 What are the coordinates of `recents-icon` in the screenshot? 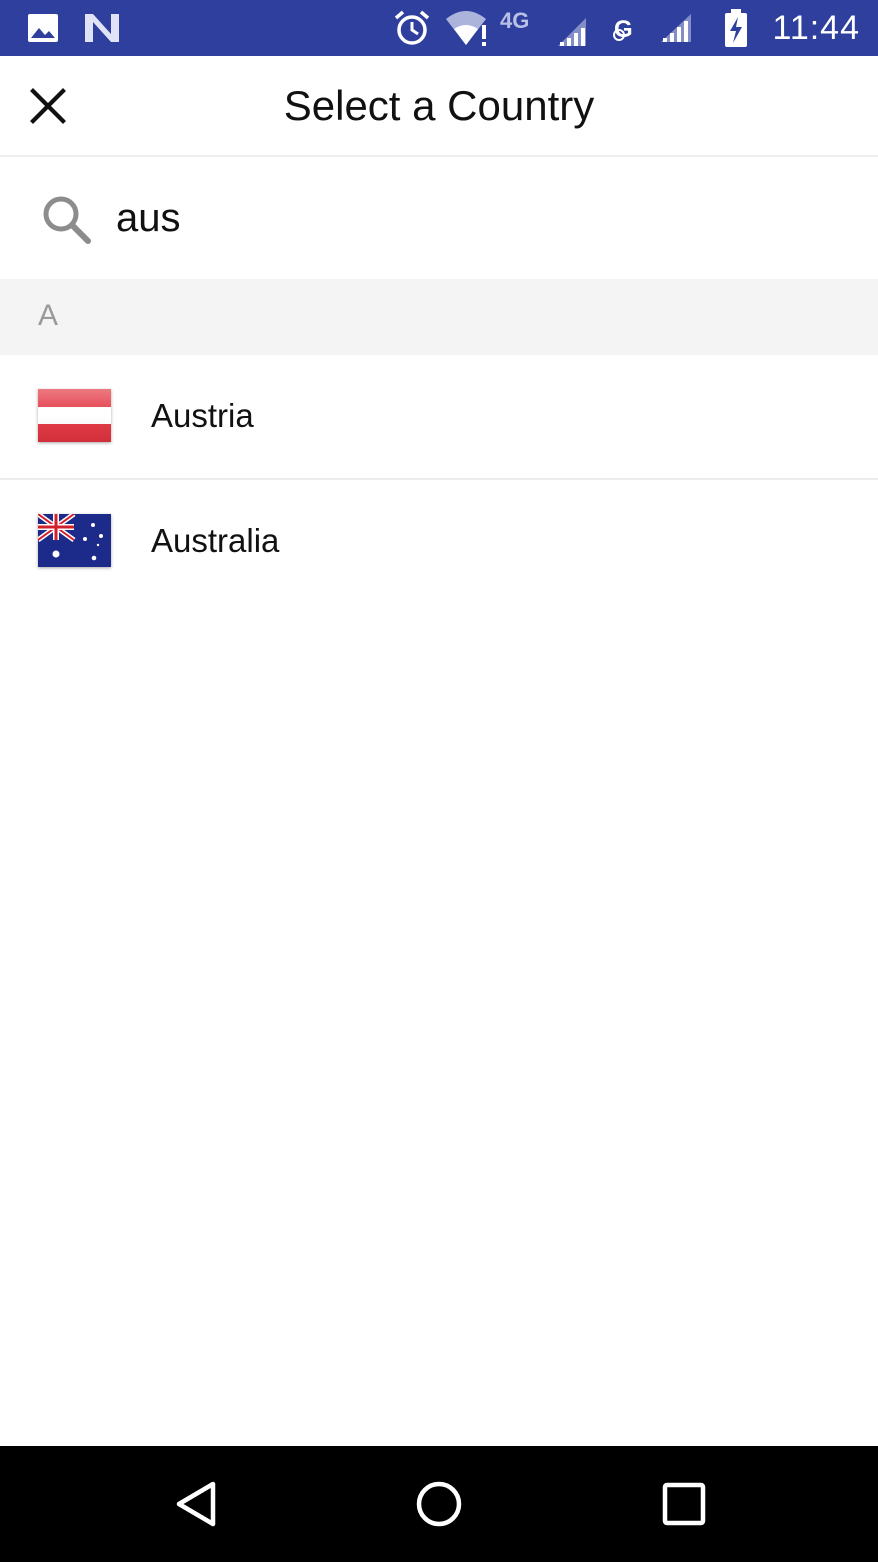 It's located at (684, 1504).